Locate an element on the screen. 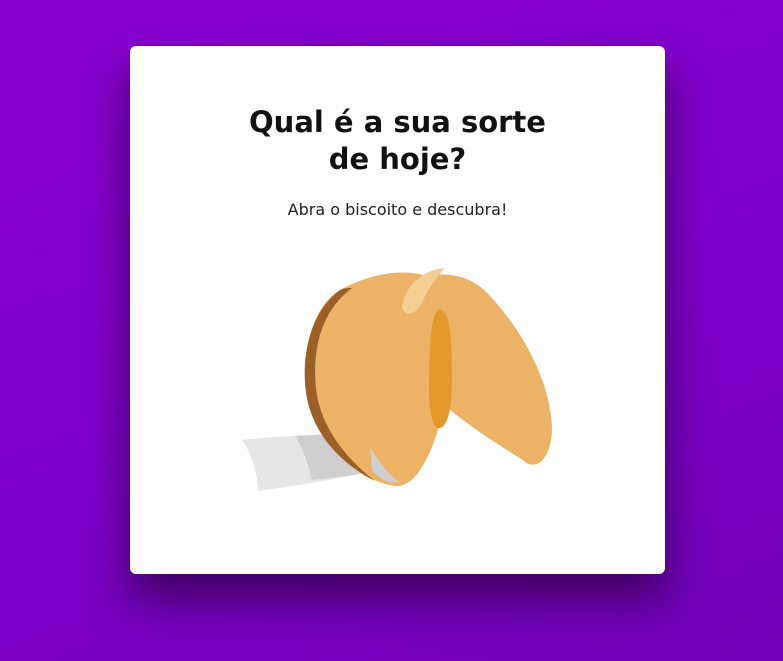  cookie-inner-fold is located at coordinates (440, 369).